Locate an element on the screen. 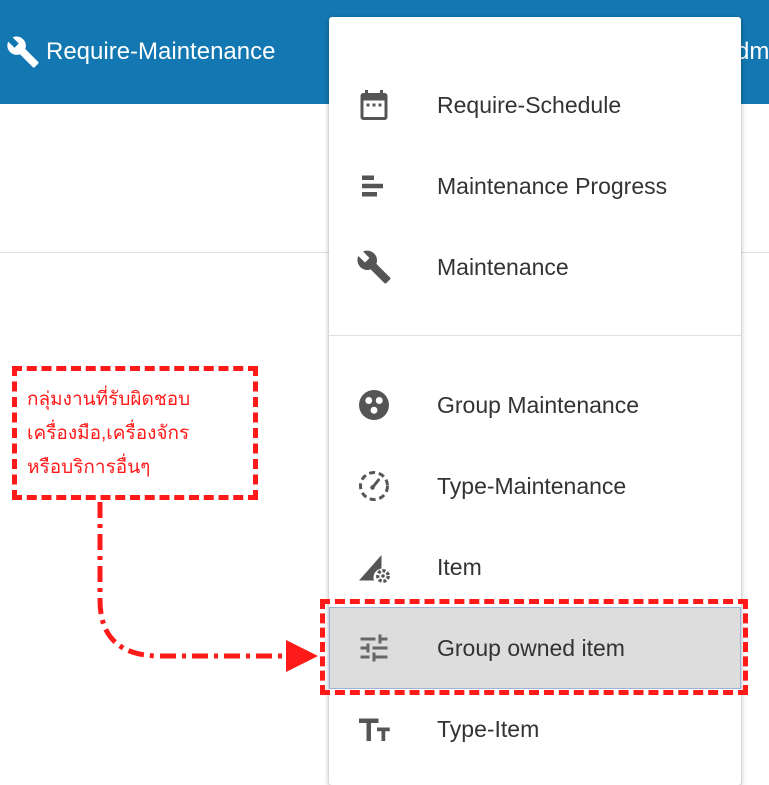  menu-item-label: Maintenance Progress is located at coordinates (552, 186).